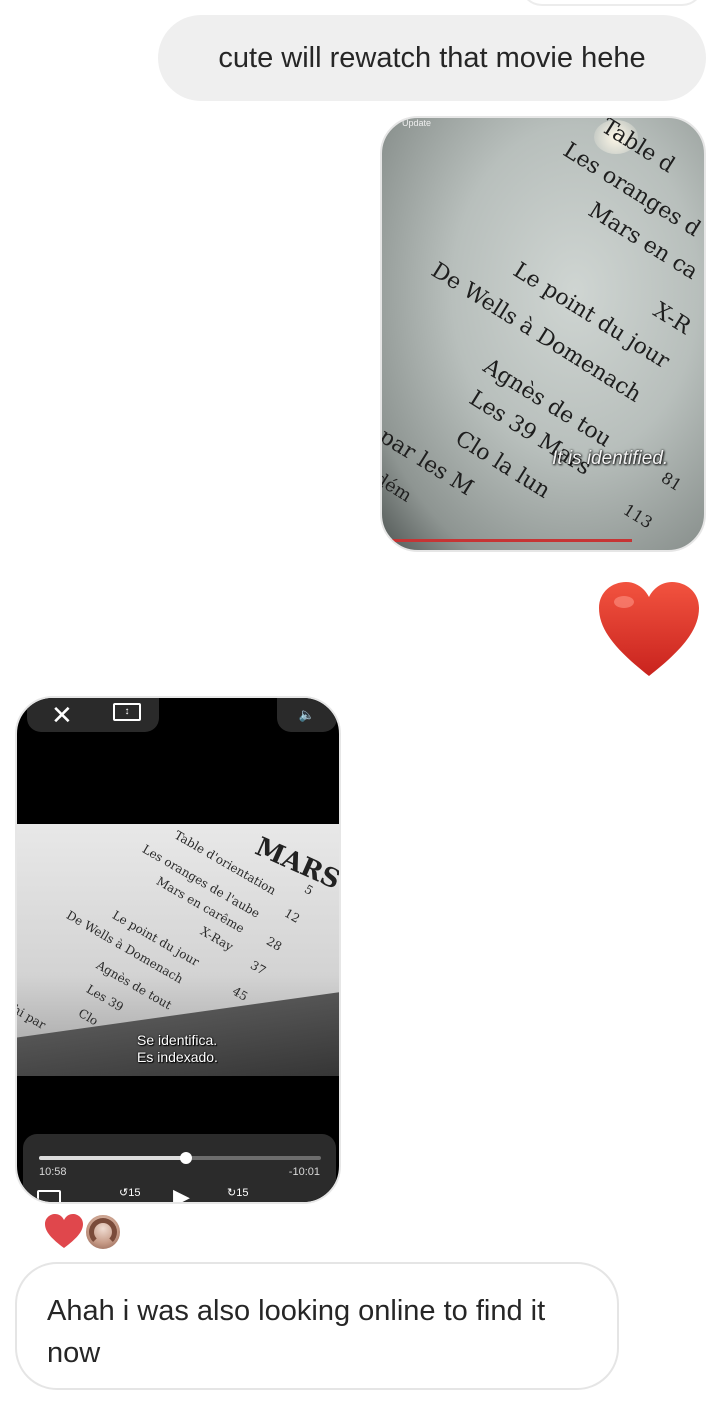 This screenshot has height=1401, width=716. I want to click on video-subtitles: Se identifica. Es indexado., so click(177, 1049).